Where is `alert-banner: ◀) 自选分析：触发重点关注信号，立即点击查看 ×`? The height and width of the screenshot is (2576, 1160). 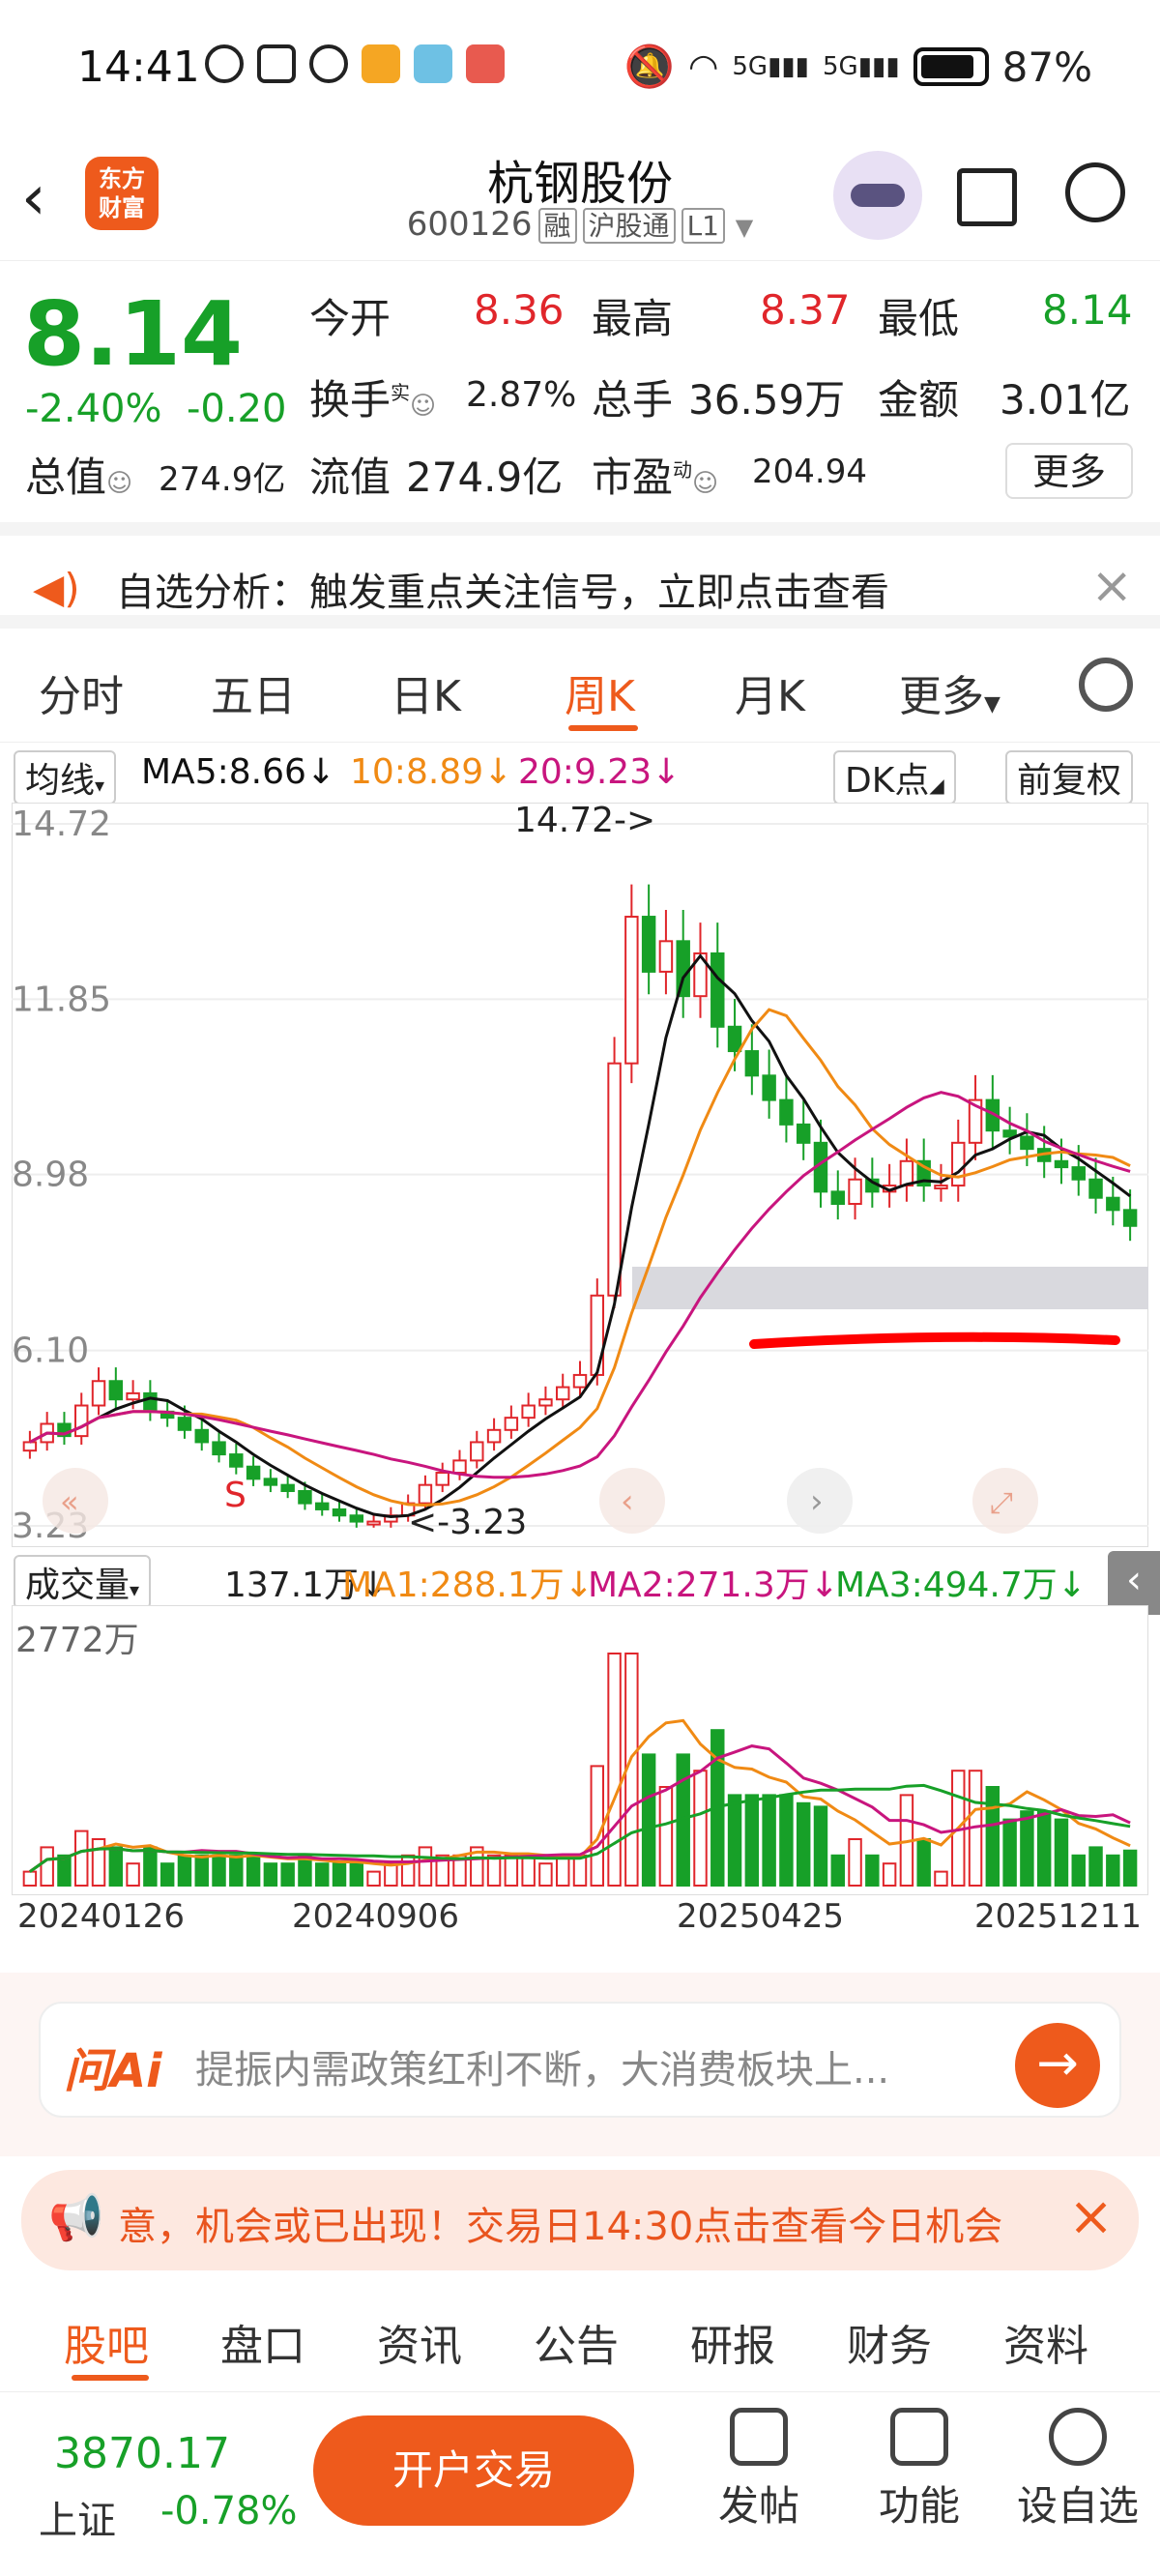 alert-banner: ◀) 自选分析：触发重点关注信号，立即点击查看 × is located at coordinates (580, 575).